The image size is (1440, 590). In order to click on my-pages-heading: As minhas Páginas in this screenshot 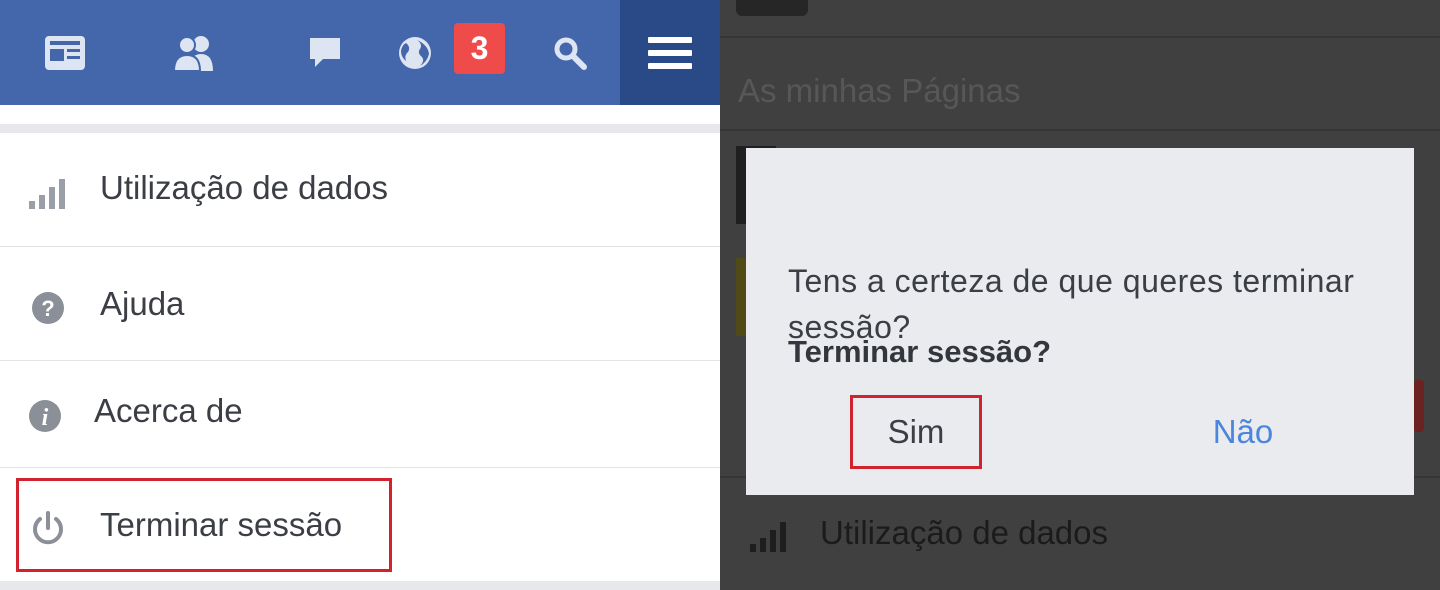, I will do `click(879, 90)`.